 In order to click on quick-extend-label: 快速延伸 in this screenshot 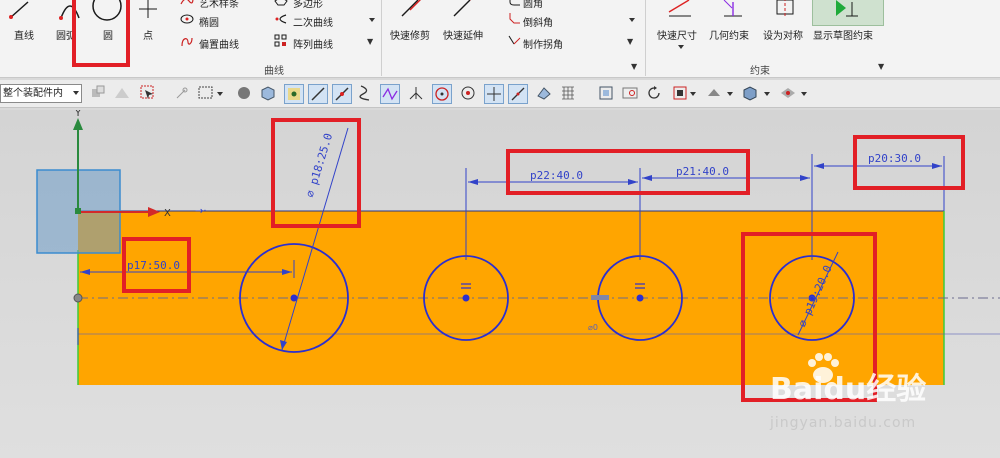, I will do `click(463, 34)`.